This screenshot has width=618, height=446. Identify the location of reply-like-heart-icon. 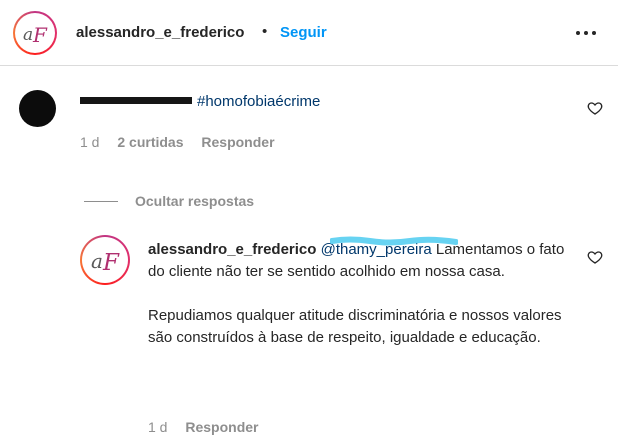
(595, 257).